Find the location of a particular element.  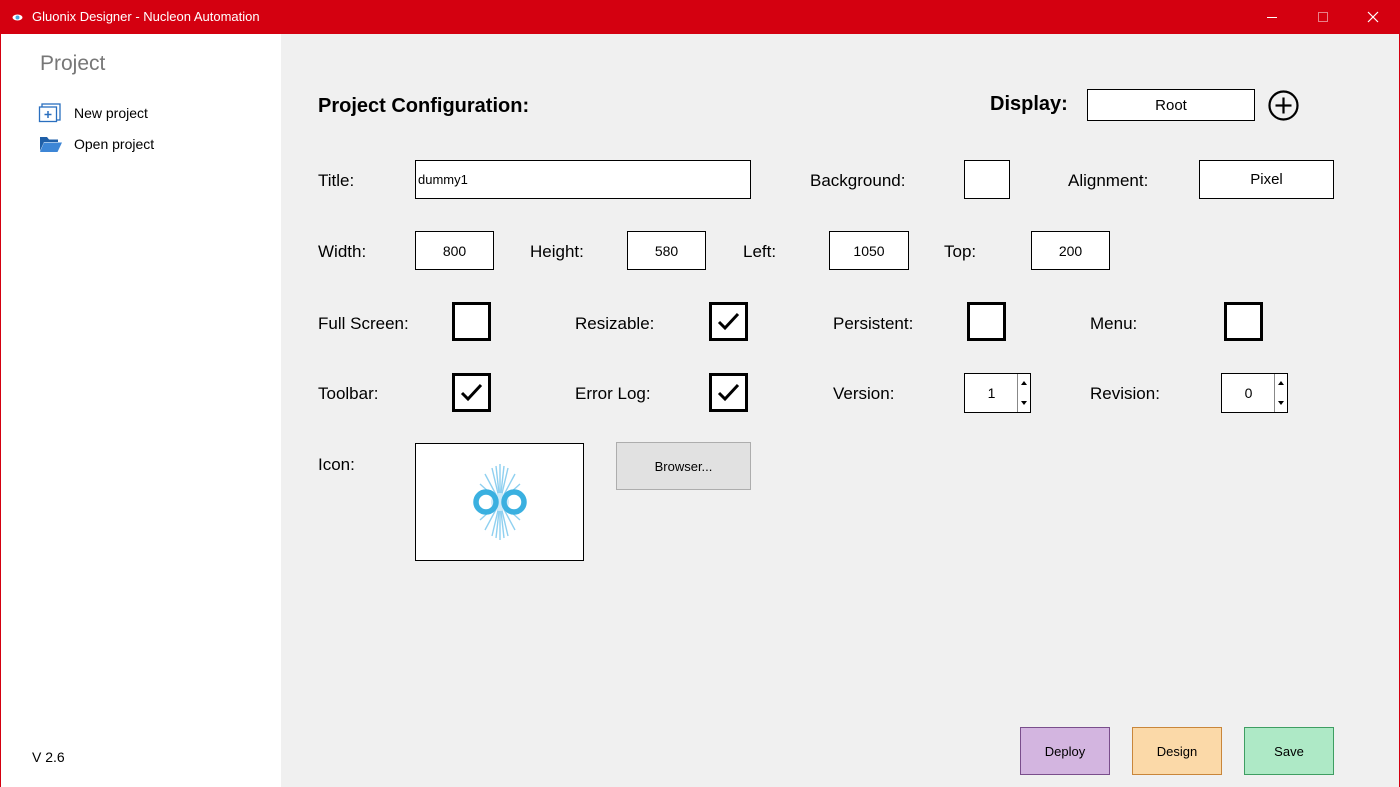

version-spin-buttons is located at coordinates (1023, 393).